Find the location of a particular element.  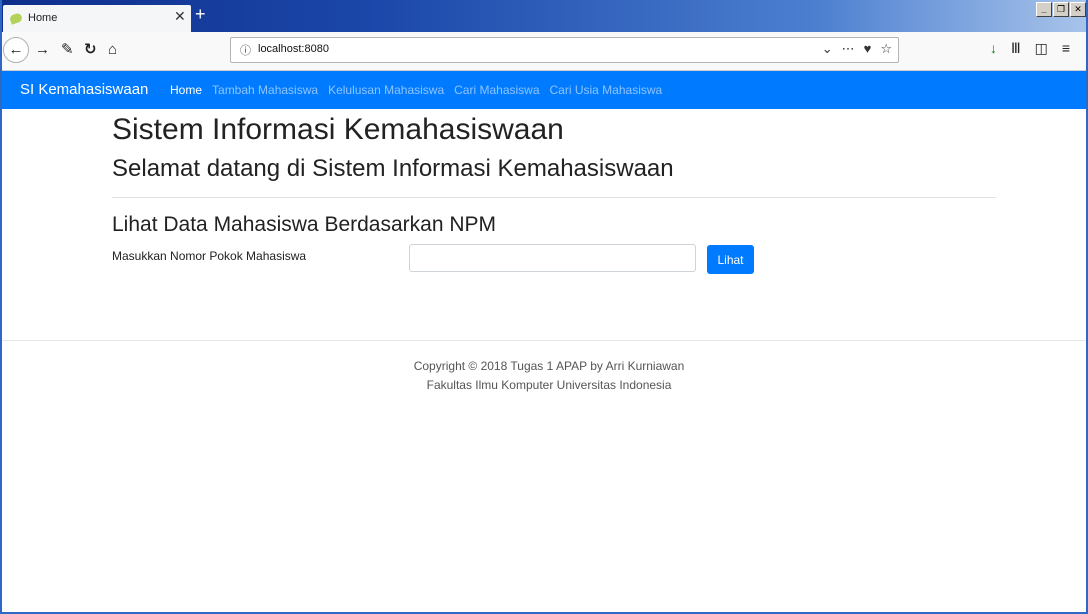

navbar-brand: SI Kemahasiswaan is located at coordinates (84, 89).